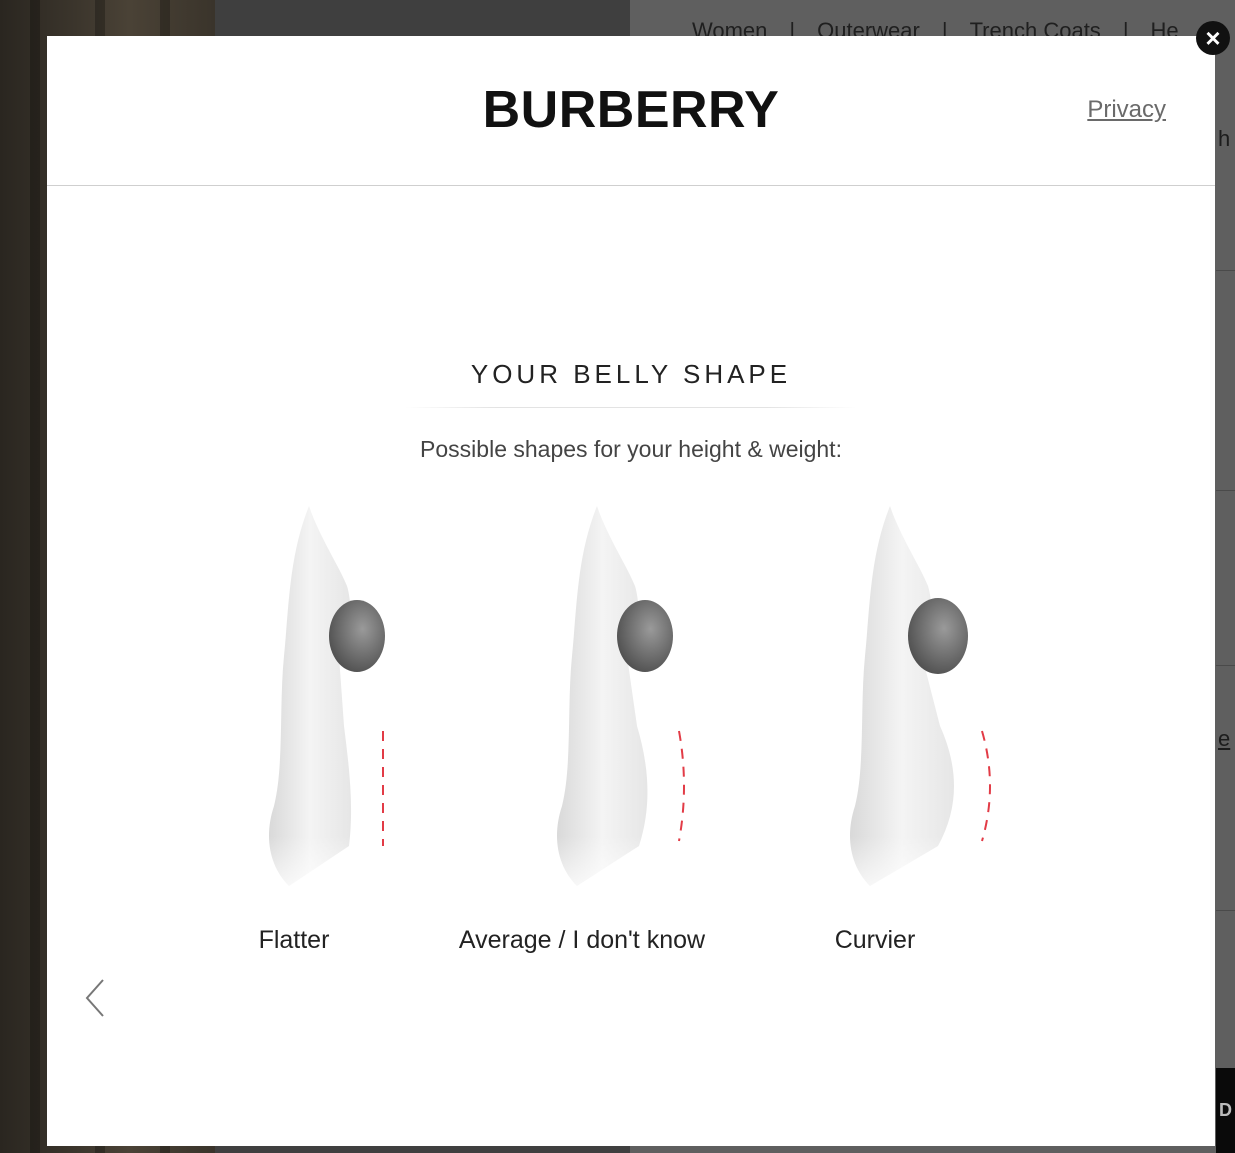 The width and height of the screenshot is (1235, 1153). What do you see at coordinates (294, 940) in the screenshot?
I see `option-label: Flatter` at bounding box center [294, 940].